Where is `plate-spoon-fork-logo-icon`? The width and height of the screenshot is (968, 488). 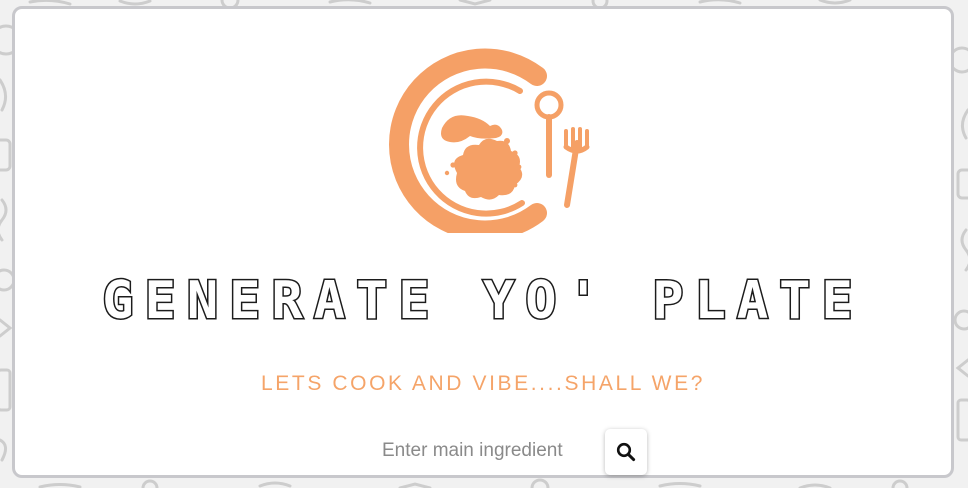 plate-spoon-fork-logo-icon is located at coordinates (489, 140).